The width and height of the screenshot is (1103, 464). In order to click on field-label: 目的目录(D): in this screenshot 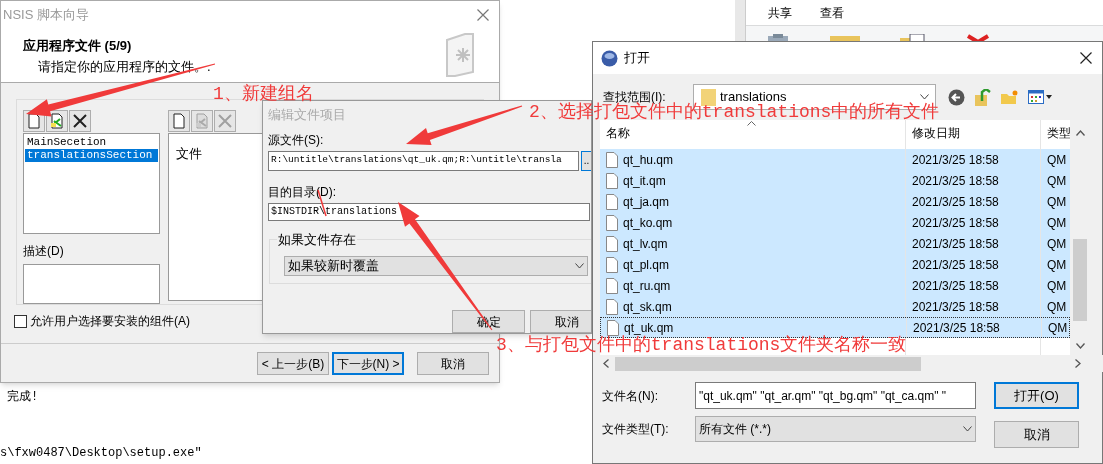, I will do `click(302, 192)`.